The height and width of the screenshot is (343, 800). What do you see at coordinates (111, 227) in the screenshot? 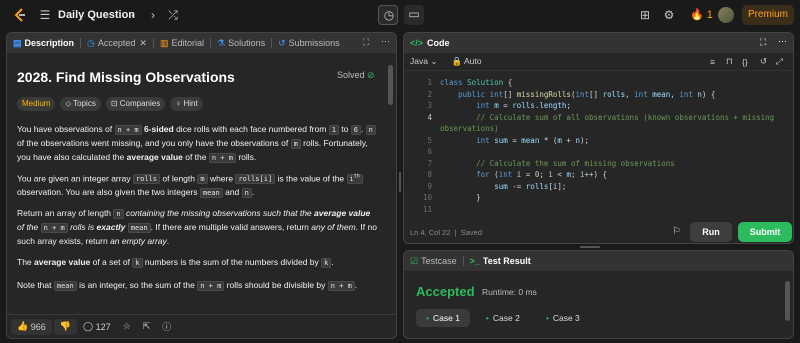
I see `text: exactly` at bounding box center [111, 227].